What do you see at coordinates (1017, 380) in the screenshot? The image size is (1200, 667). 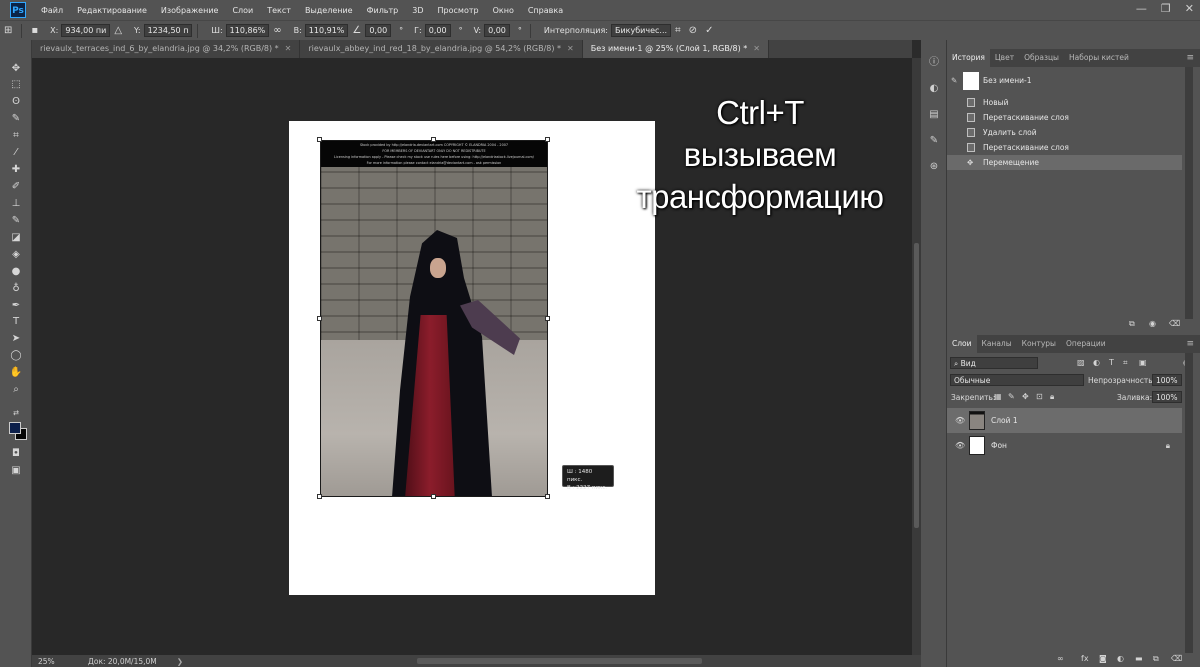 I see `blend-mode-select: Обычные` at bounding box center [1017, 380].